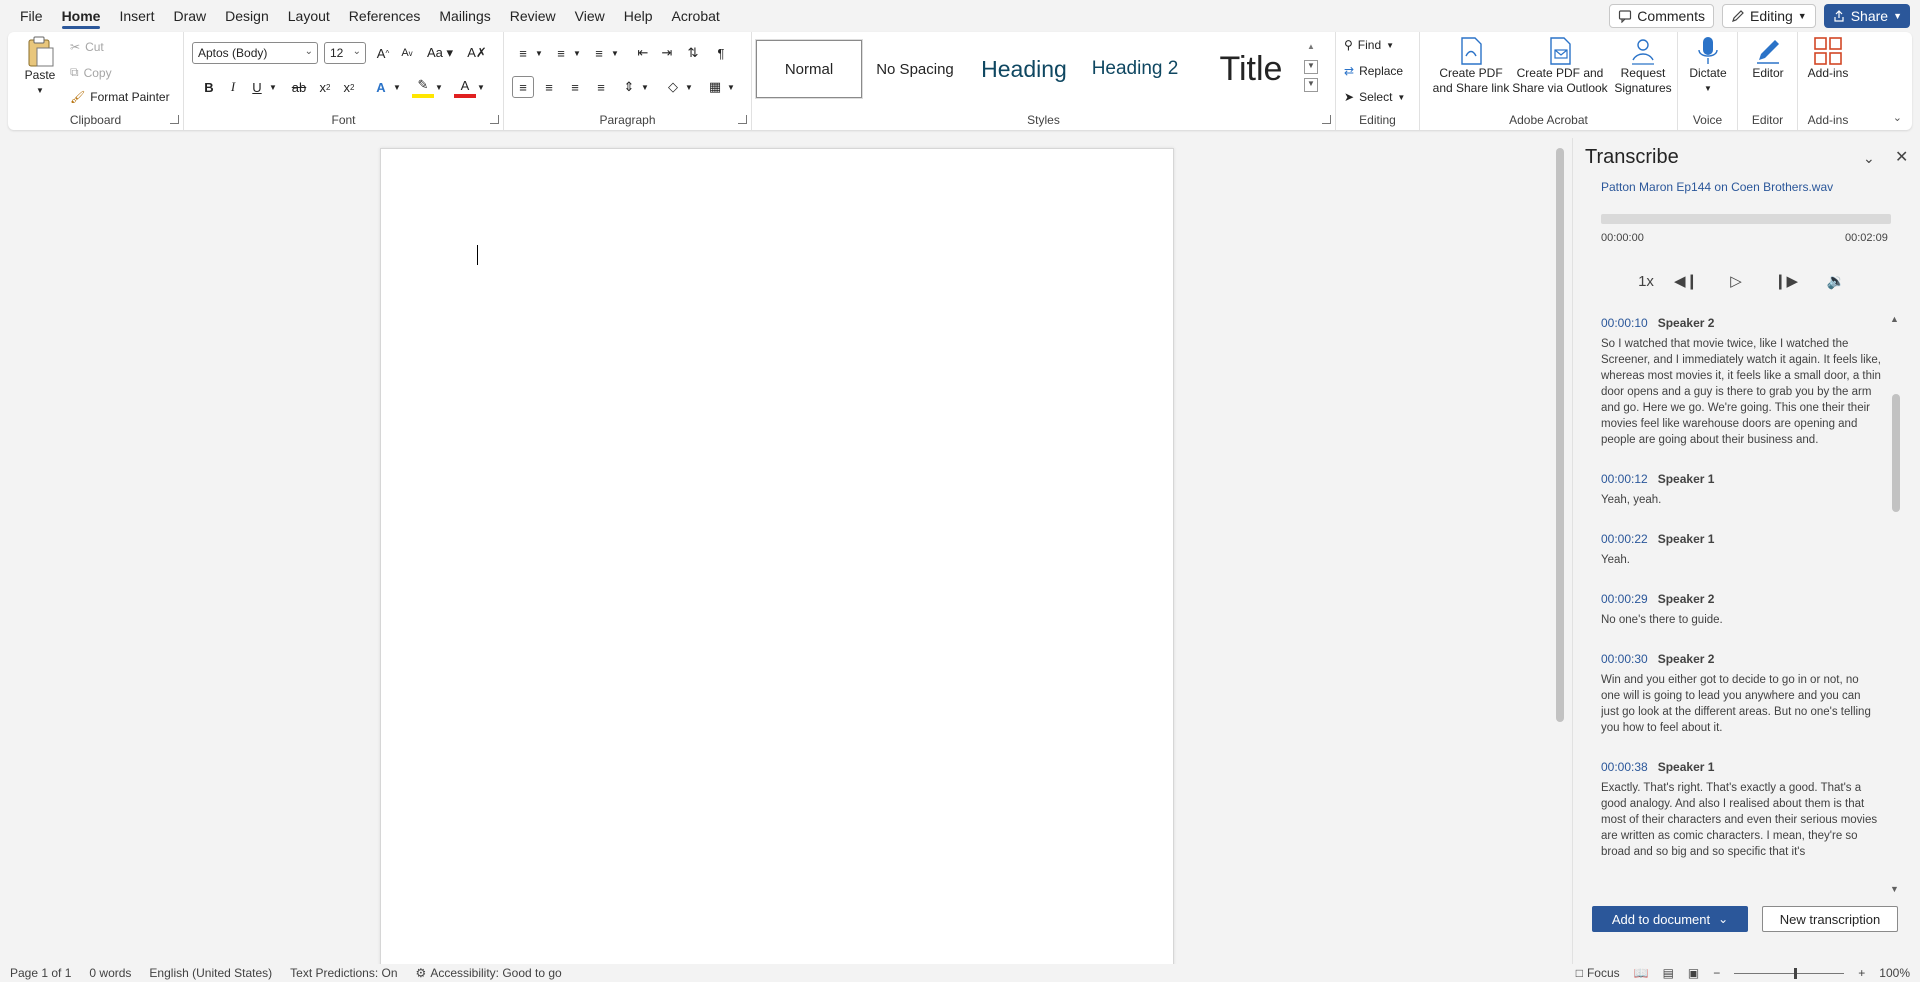 The width and height of the screenshot is (1920, 982). What do you see at coordinates (1311, 85) in the screenshot?
I see `styles-more-icon: ▼` at bounding box center [1311, 85].